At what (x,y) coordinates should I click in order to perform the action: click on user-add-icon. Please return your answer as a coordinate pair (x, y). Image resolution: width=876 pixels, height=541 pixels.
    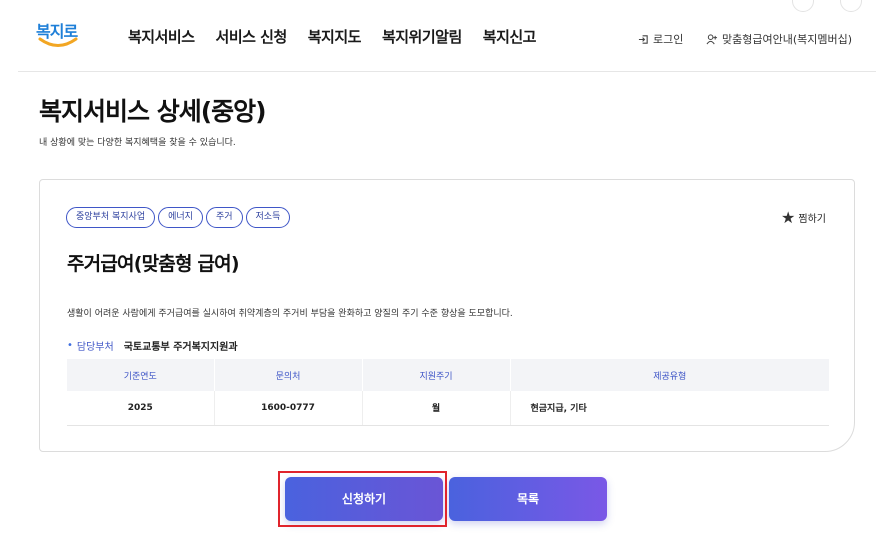
    Looking at the image, I should click on (712, 38).